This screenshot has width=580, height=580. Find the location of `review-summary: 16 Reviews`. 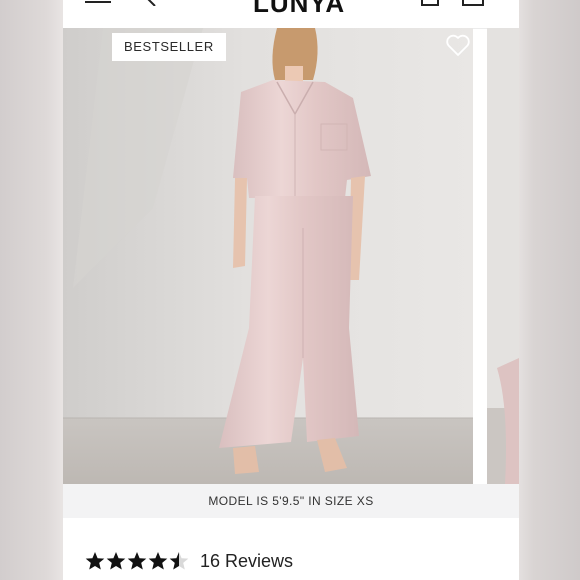

review-summary: 16 Reviews is located at coordinates (189, 561).